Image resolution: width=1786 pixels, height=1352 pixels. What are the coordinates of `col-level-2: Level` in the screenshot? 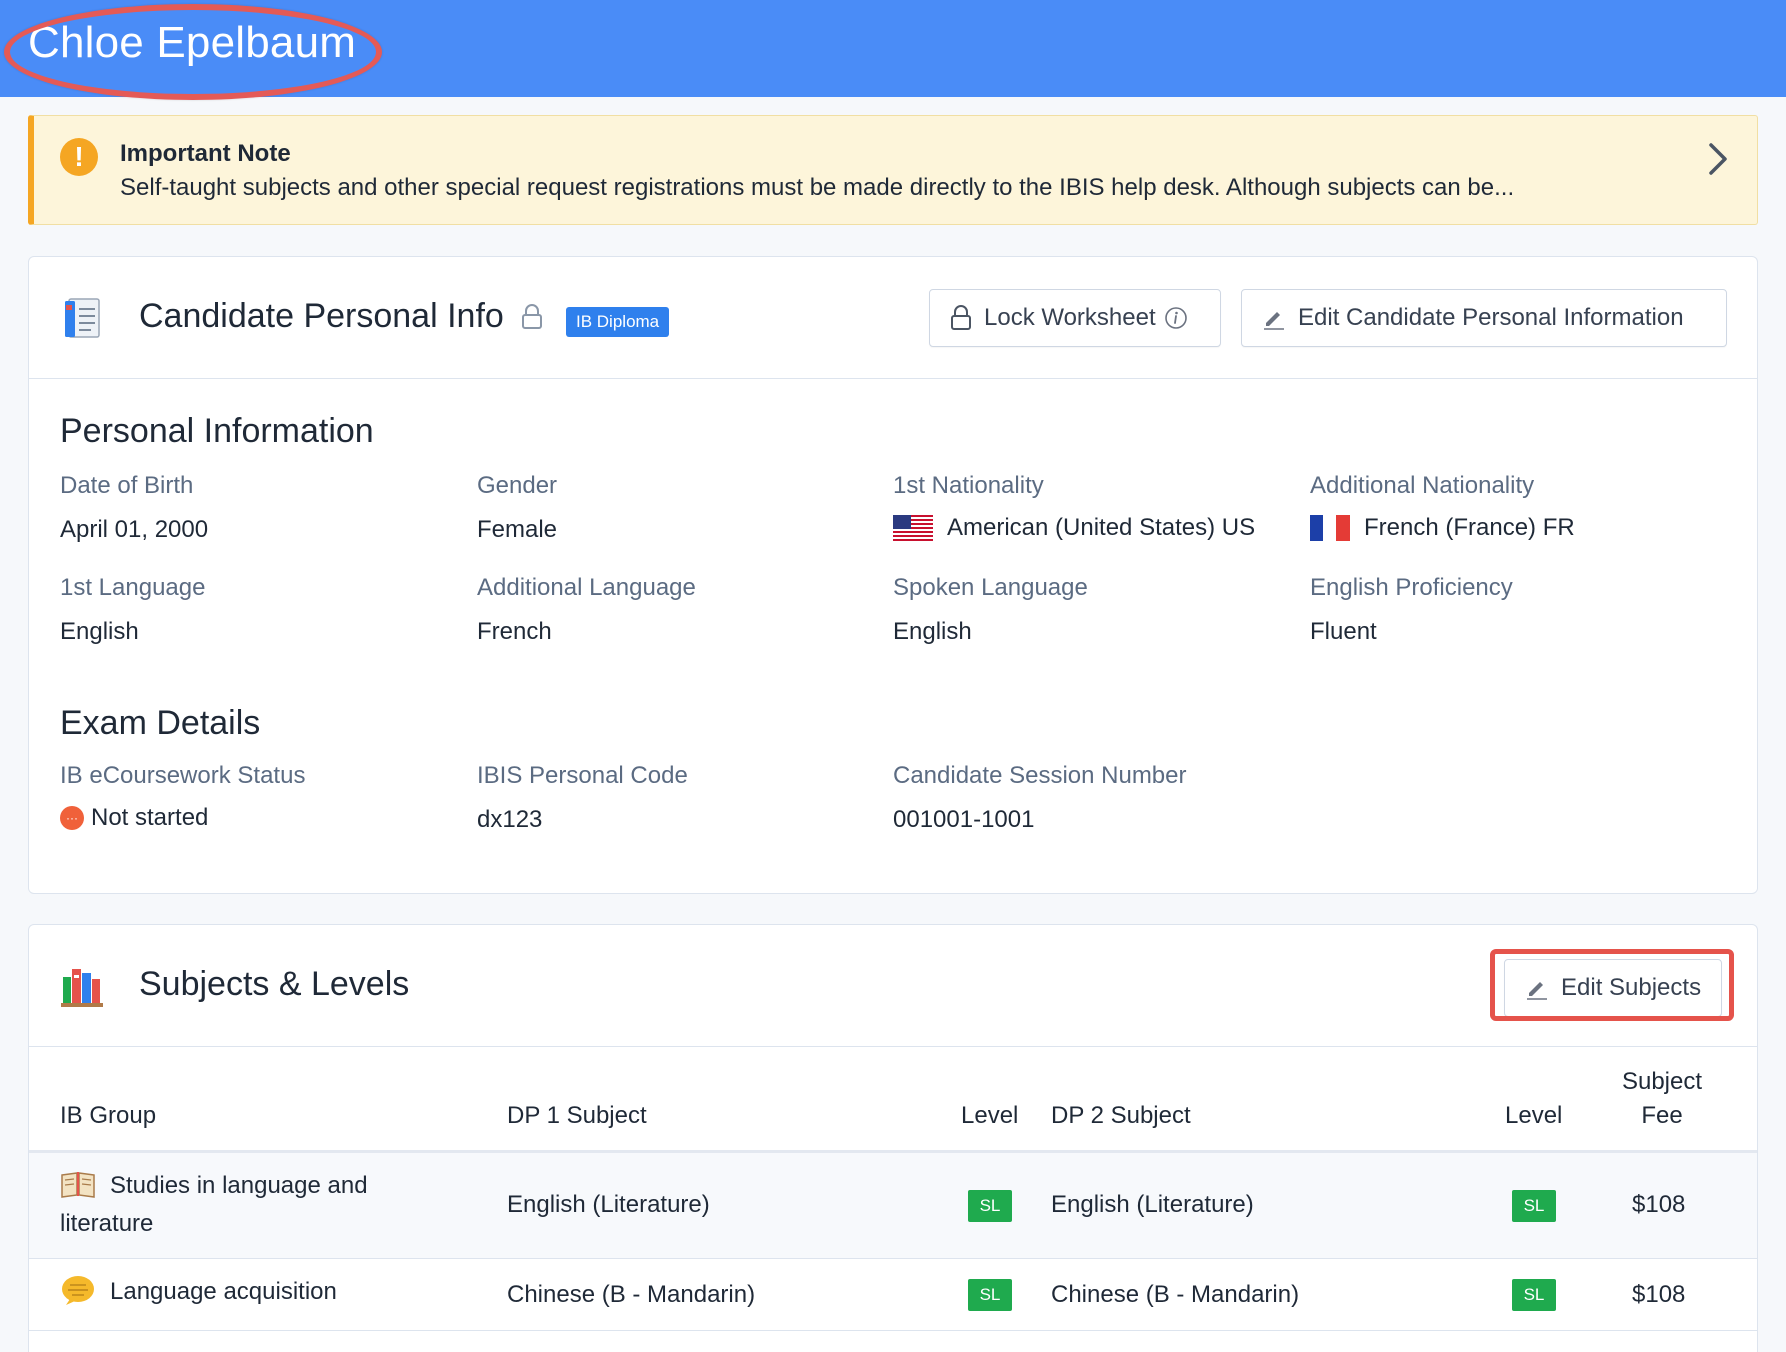 It's located at (1534, 1115).